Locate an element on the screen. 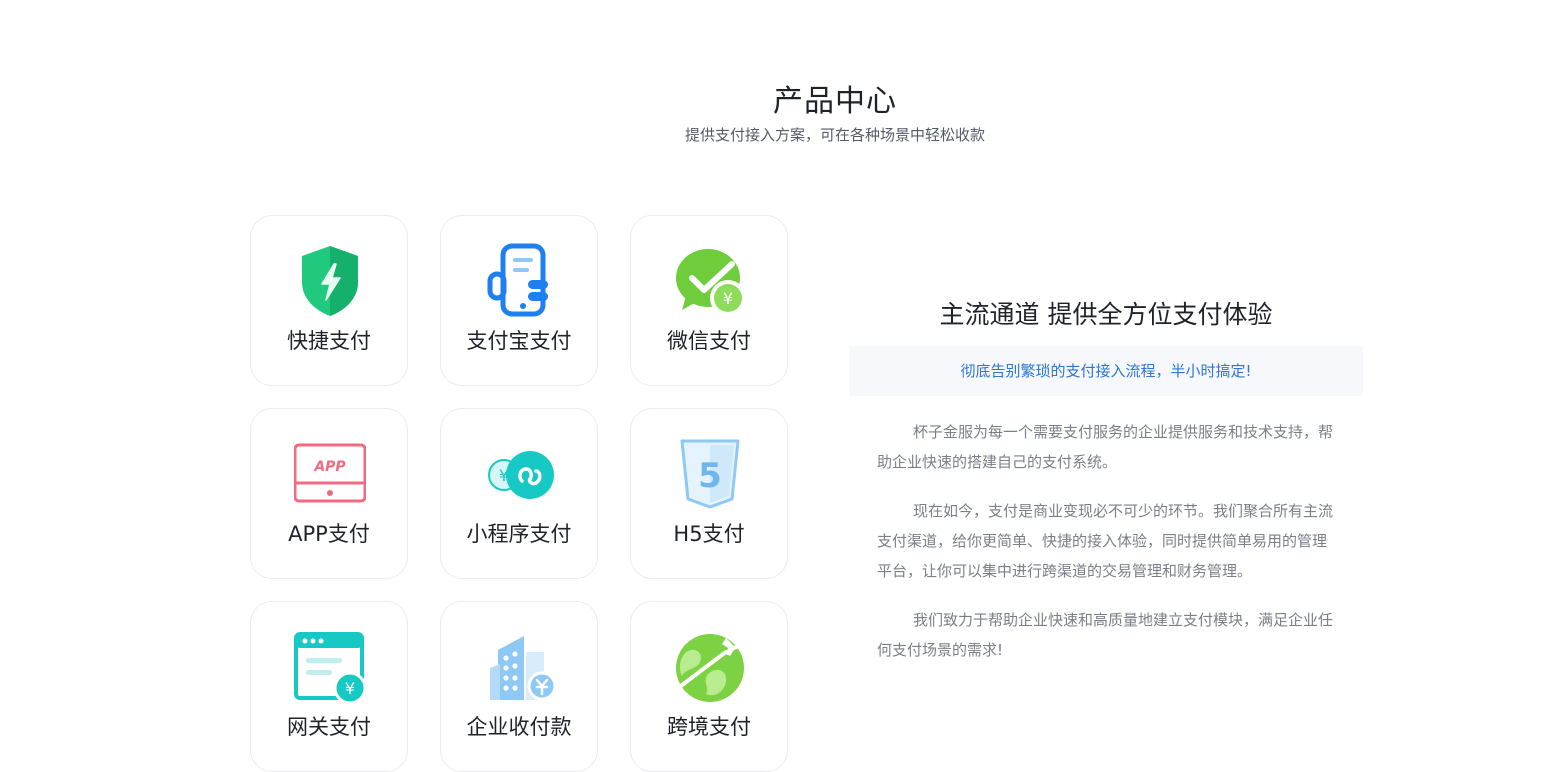 Image resolution: width=1544 pixels, height=772 pixels. product-card-enterprise-pay: 企业收付款 is located at coordinates (519, 686).